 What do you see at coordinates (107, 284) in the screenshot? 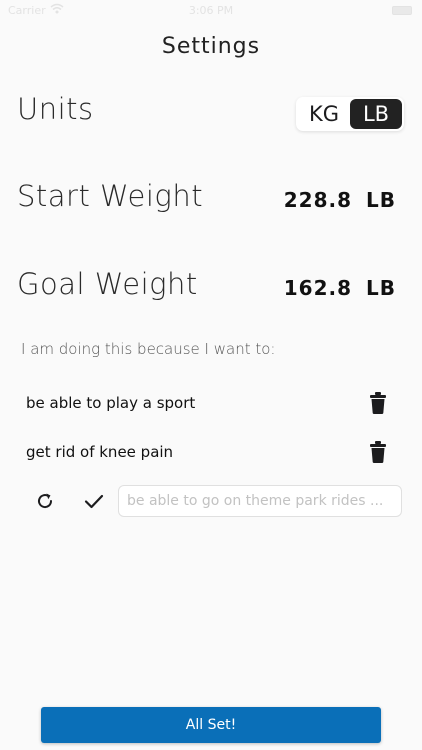
I see `goal-weight-label: Goal Weight` at bounding box center [107, 284].